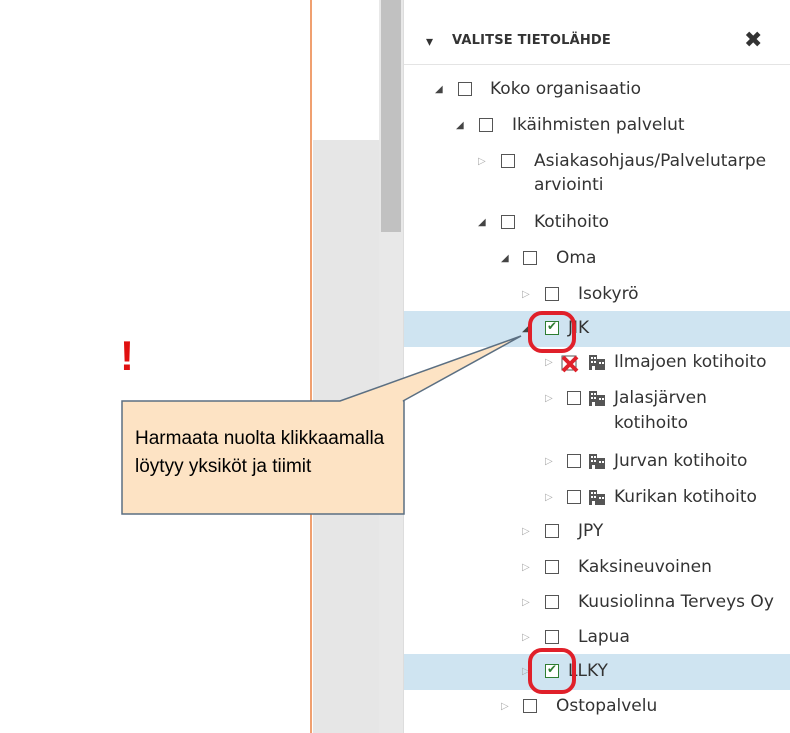 The width and height of the screenshot is (790, 733). Describe the element at coordinates (572, 222) in the screenshot. I see `tree-item-label: Kotihoito` at that location.